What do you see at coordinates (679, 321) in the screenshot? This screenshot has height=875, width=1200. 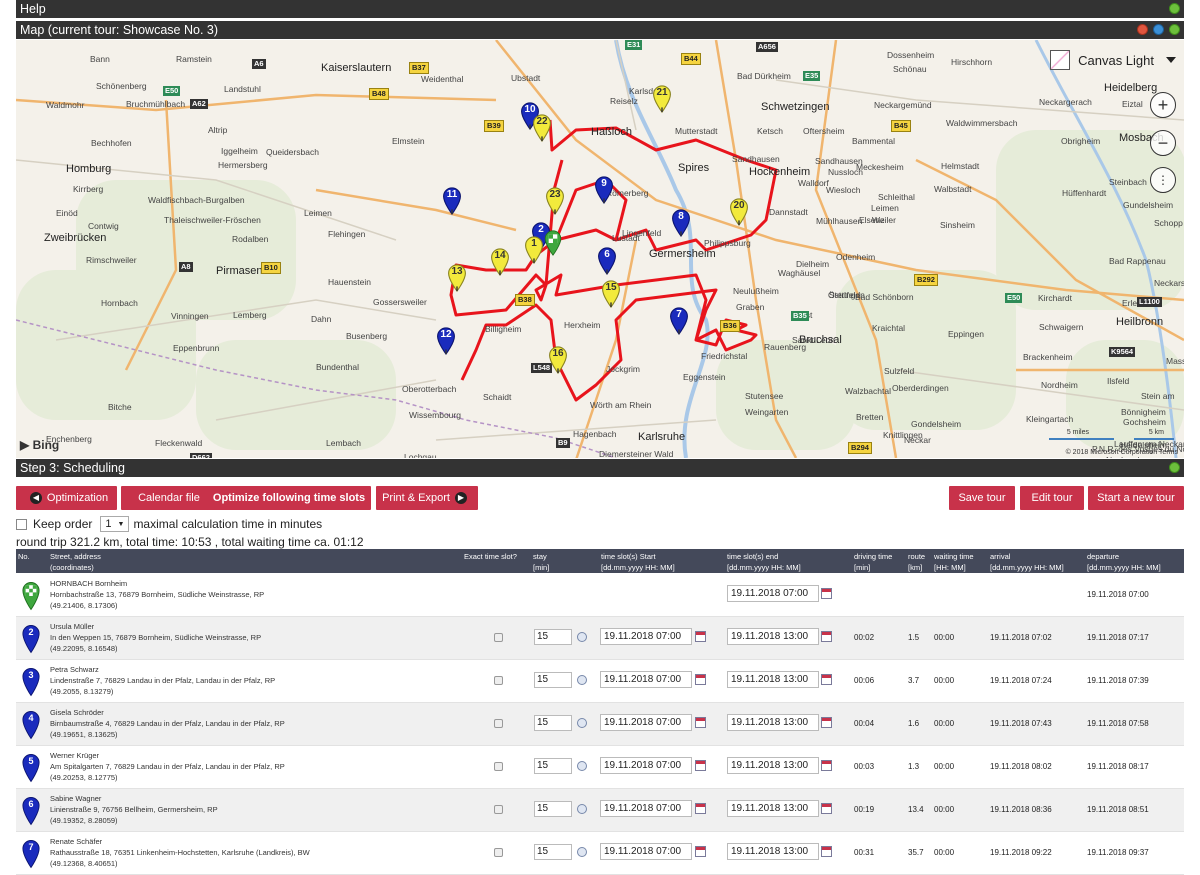 I see `map-marker-7: 7` at bounding box center [679, 321].